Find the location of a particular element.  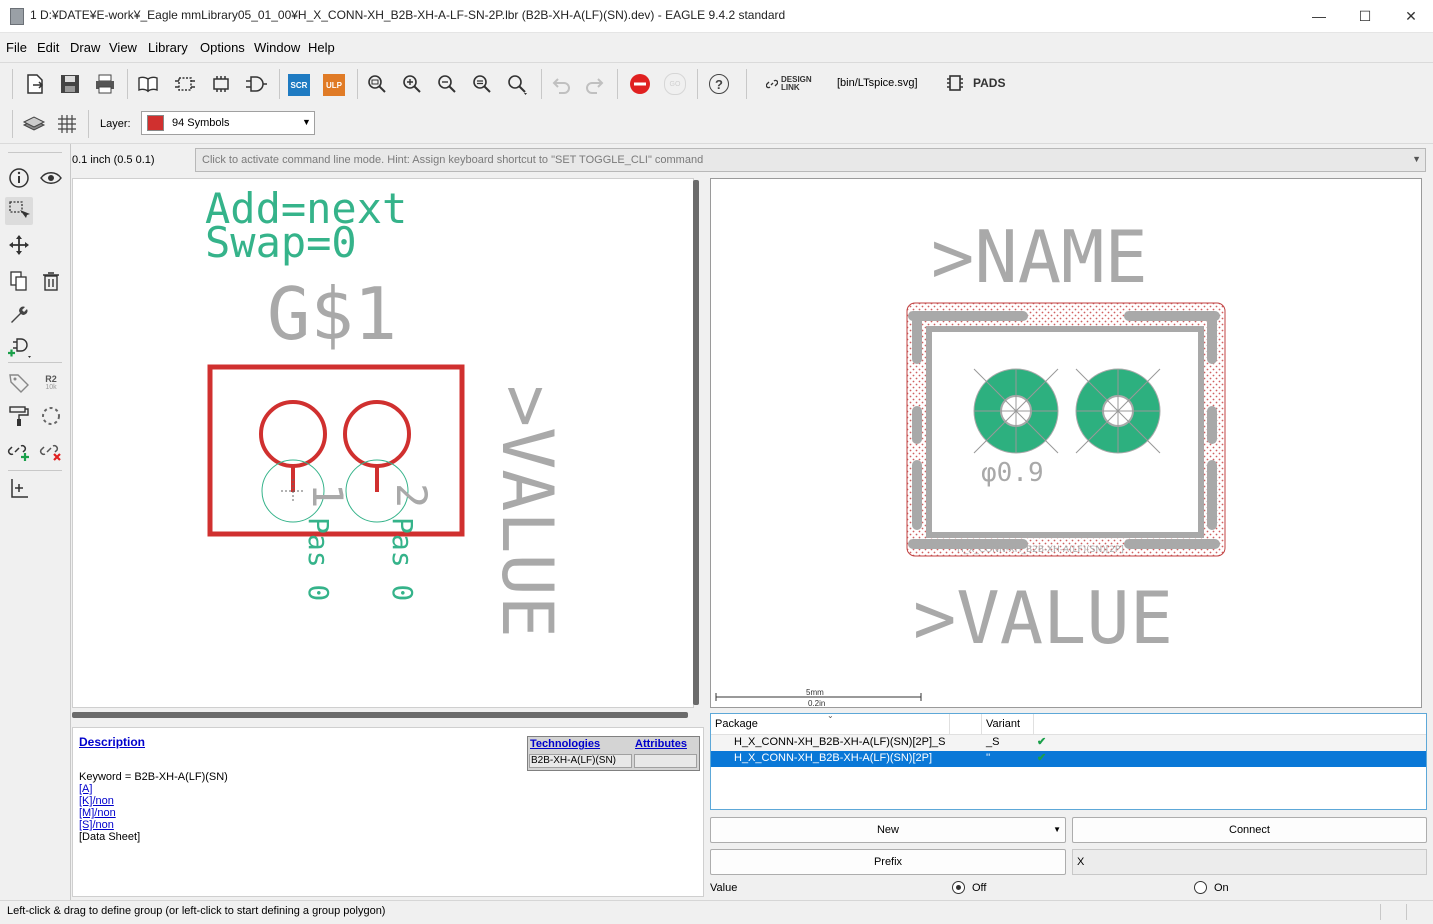

layers-icon is located at coordinates (34, 124).